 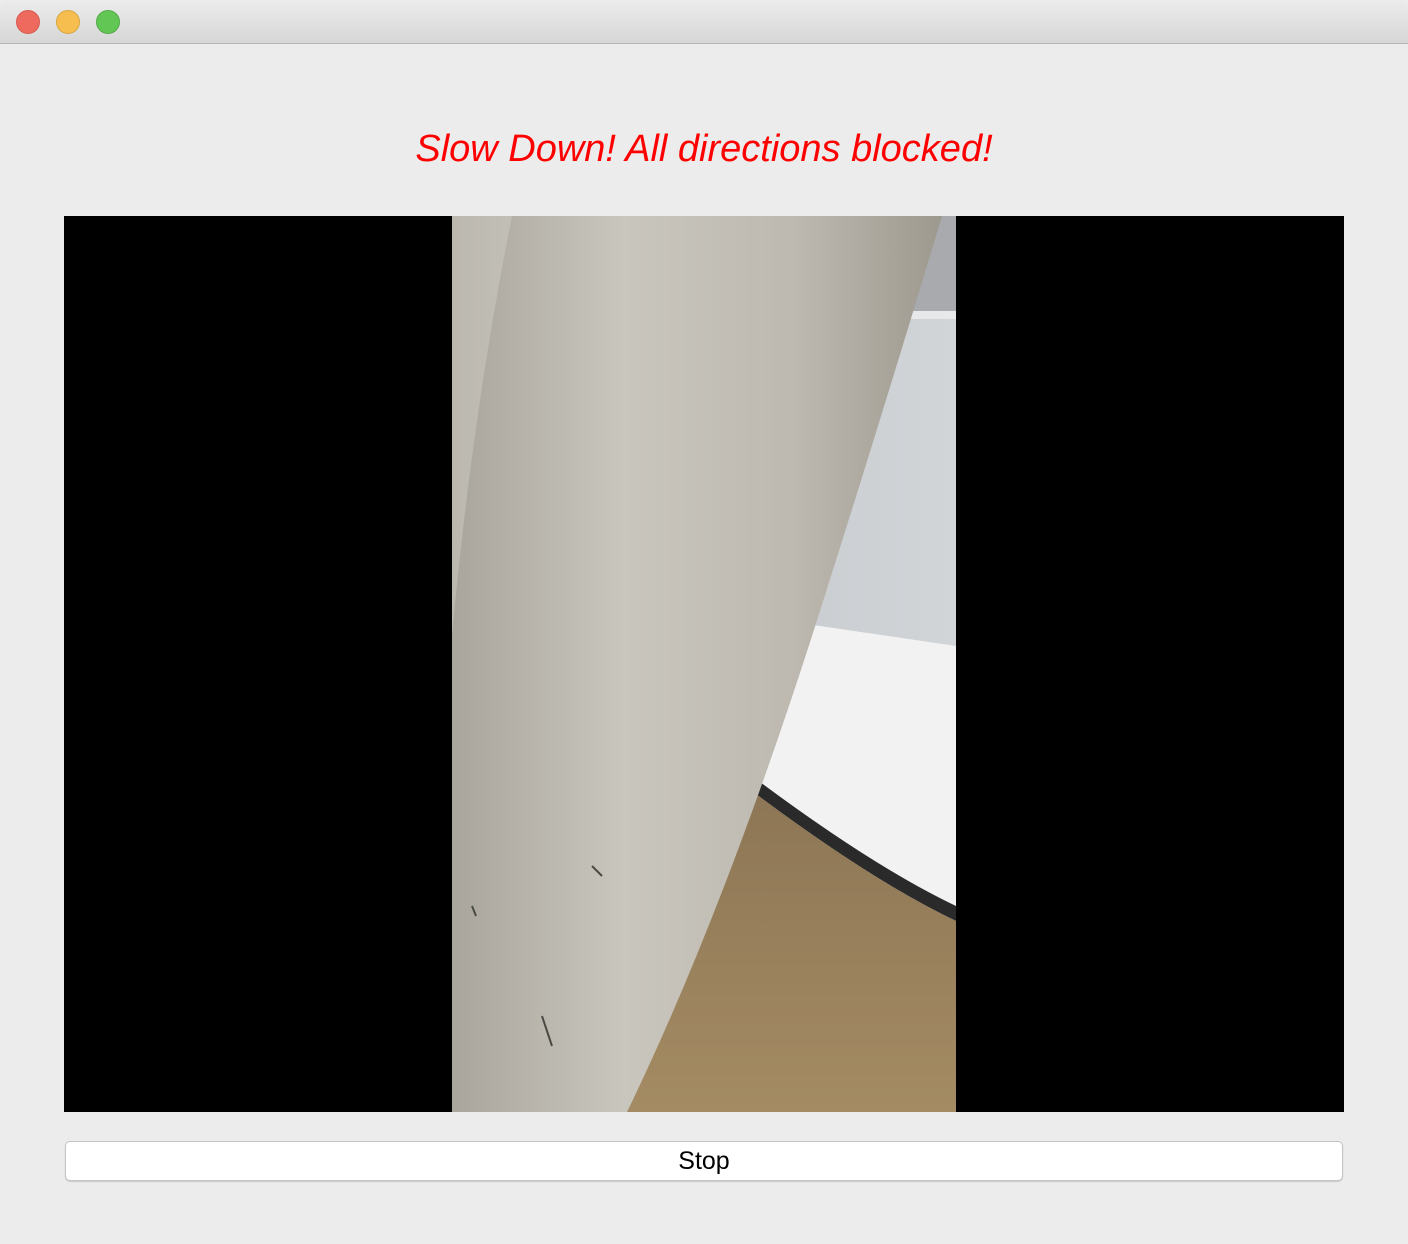 What do you see at coordinates (704, 149) in the screenshot?
I see `status-message: Slow Down! All directions blocked!` at bounding box center [704, 149].